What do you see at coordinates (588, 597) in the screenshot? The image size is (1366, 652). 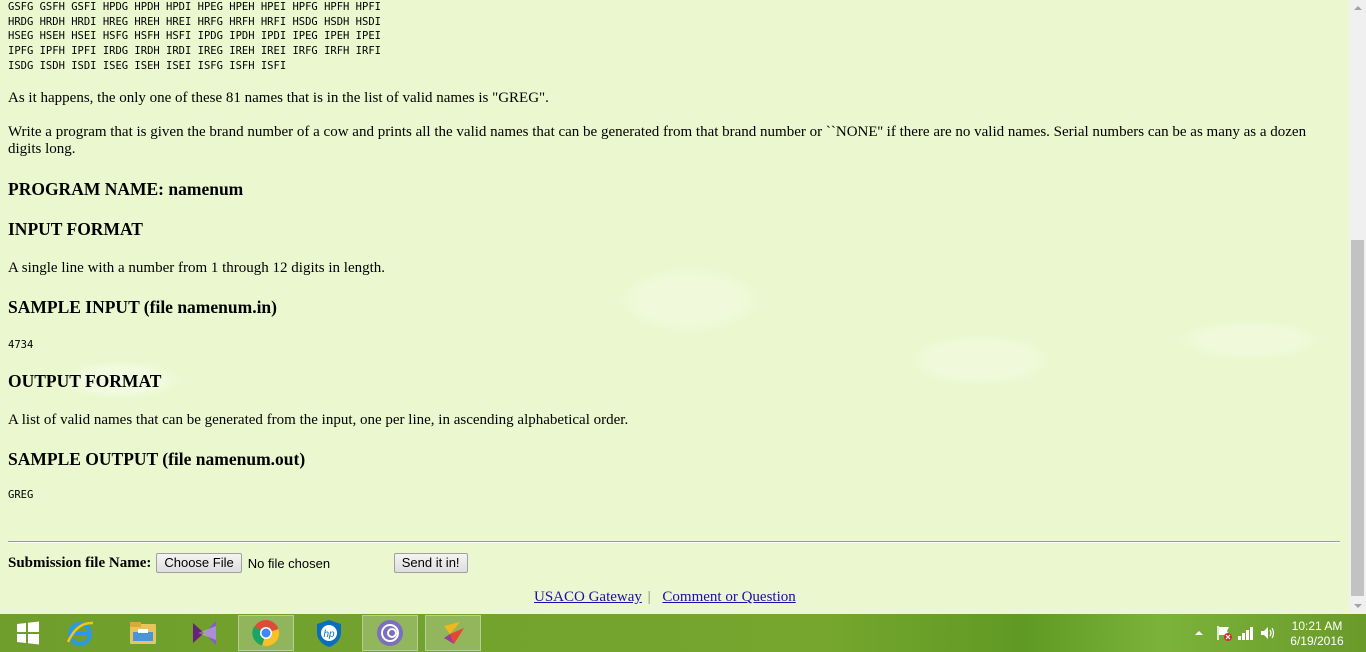 I see `usaco-gateway-link: USACO Gateway` at bounding box center [588, 597].